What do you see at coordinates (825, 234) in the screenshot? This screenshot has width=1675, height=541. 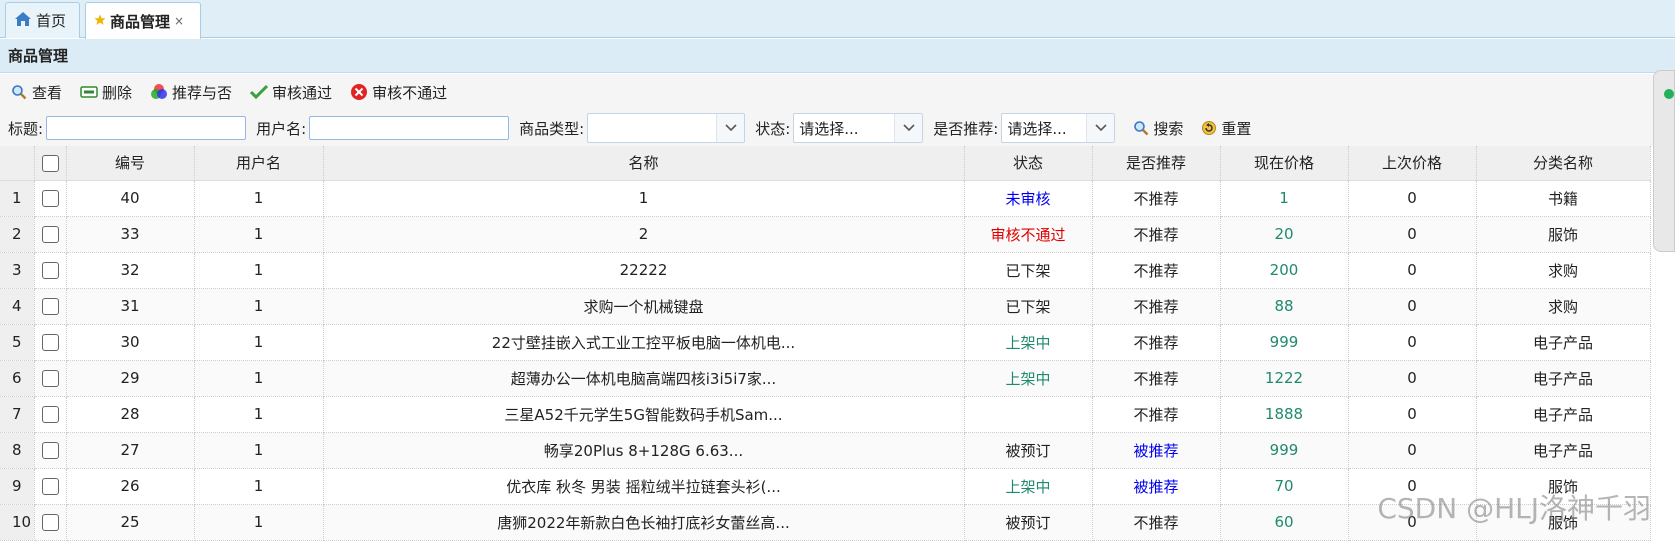 I see `table-row: 2 33 1 2 审核不通过 不推荐 20 0 服饰` at bounding box center [825, 234].